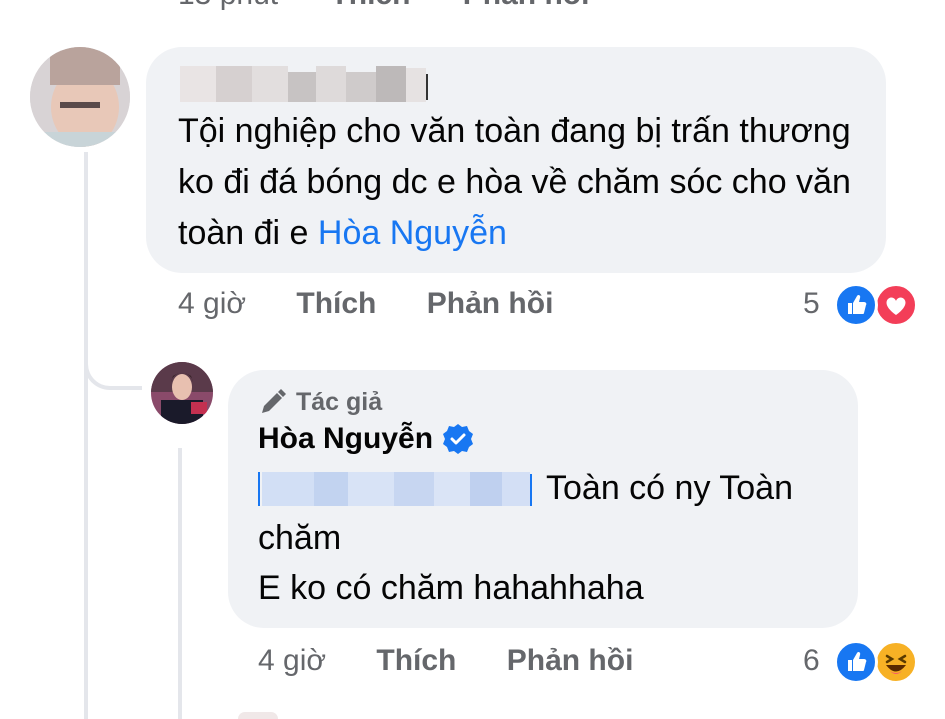 This screenshot has height=719, width=945. What do you see at coordinates (397, 489) in the screenshot?
I see `mention-redacted` at bounding box center [397, 489].